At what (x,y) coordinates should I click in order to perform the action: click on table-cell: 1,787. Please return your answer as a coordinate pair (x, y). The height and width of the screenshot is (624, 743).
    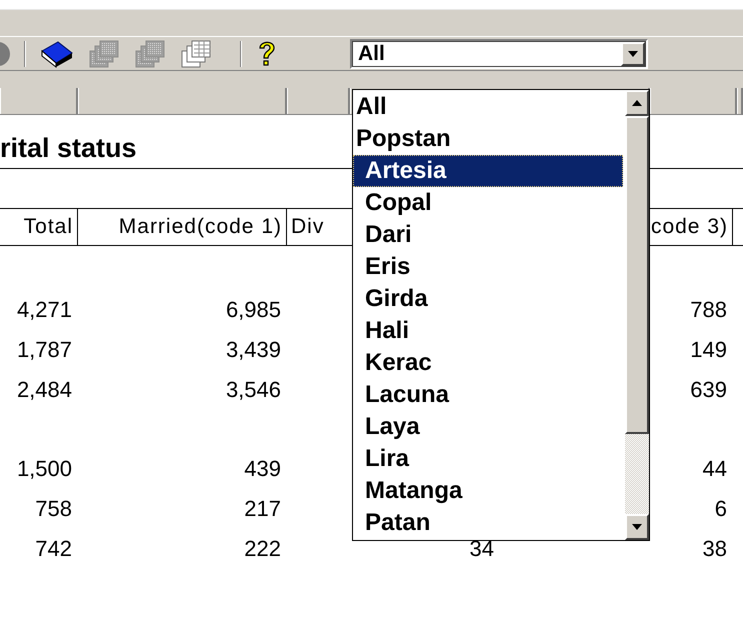
    Looking at the image, I should click on (44, 349).